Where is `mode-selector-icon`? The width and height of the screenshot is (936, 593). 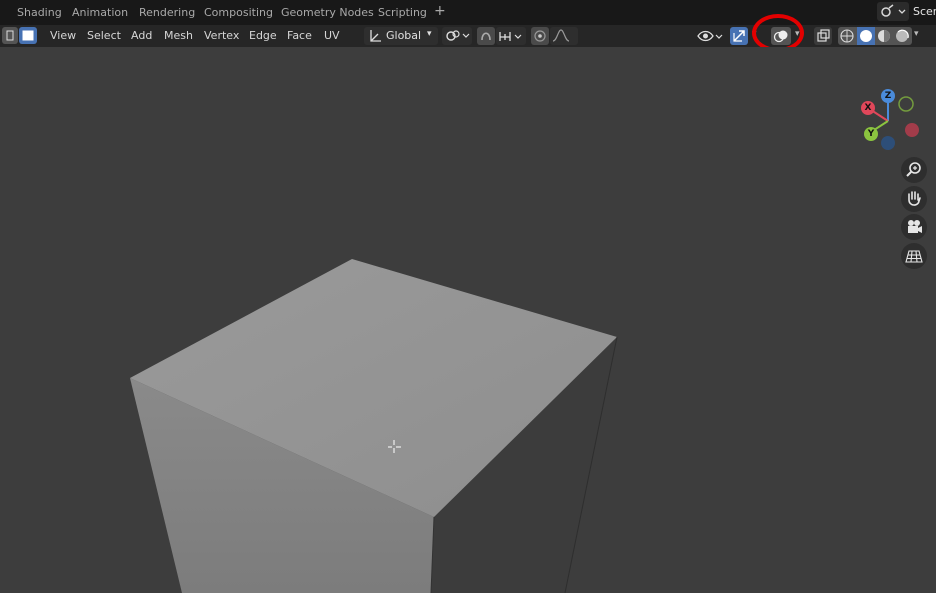 mode-selector-icon is located at coordinates (10, 35).